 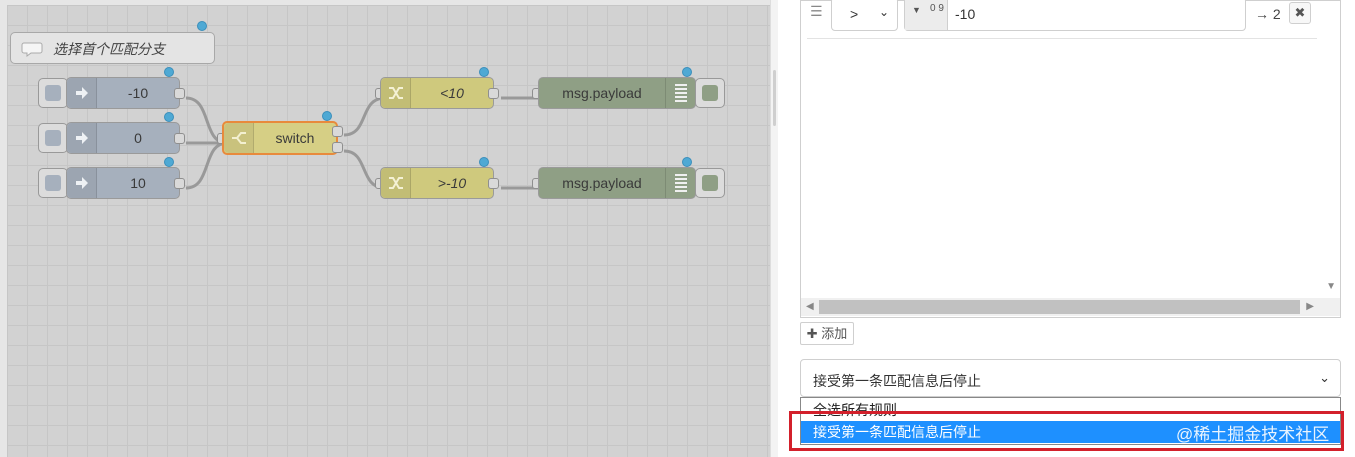 I want to click on option-check-all: 全选所有规则, so click(x=1070, y=410).